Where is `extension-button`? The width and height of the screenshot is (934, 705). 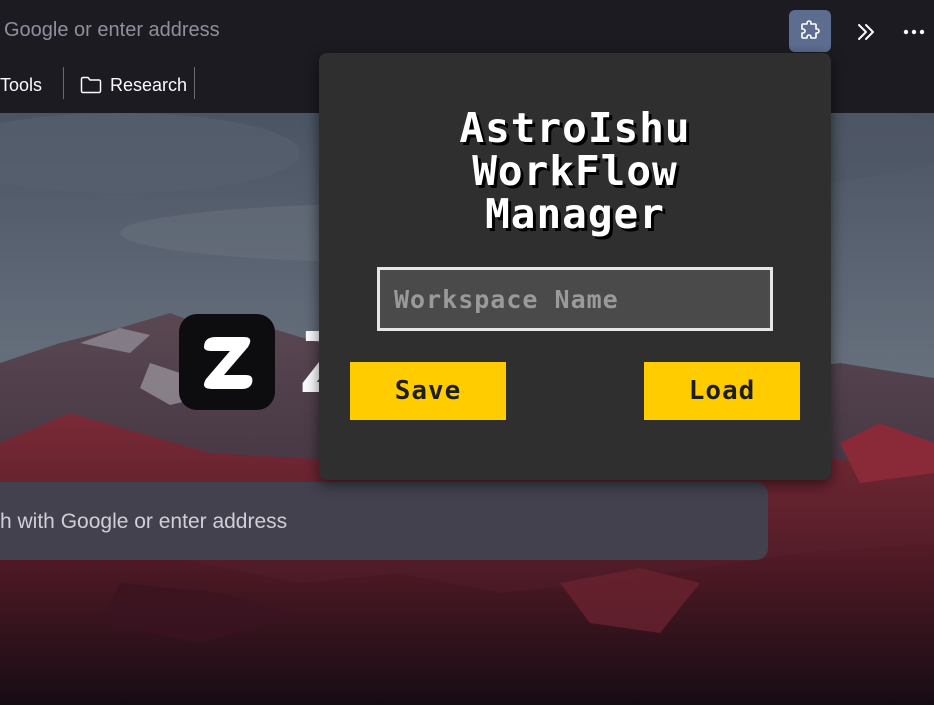
extension-button is located at coordinates (810, 31).